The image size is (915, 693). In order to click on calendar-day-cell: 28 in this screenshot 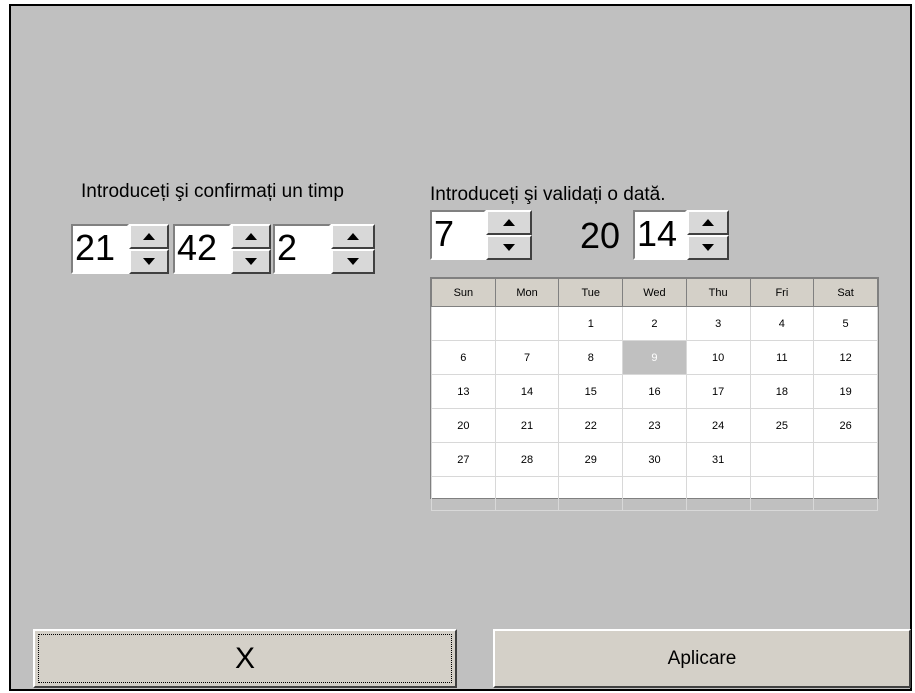, I will do `click(527, 459)`.